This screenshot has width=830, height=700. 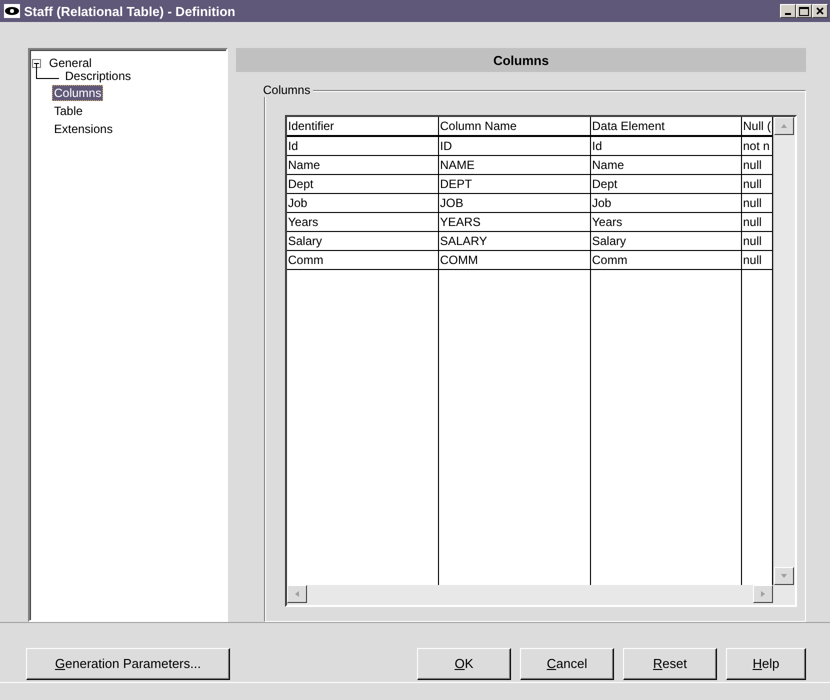 I want to click on table-cell: NAME, so click(x=515, y=165).